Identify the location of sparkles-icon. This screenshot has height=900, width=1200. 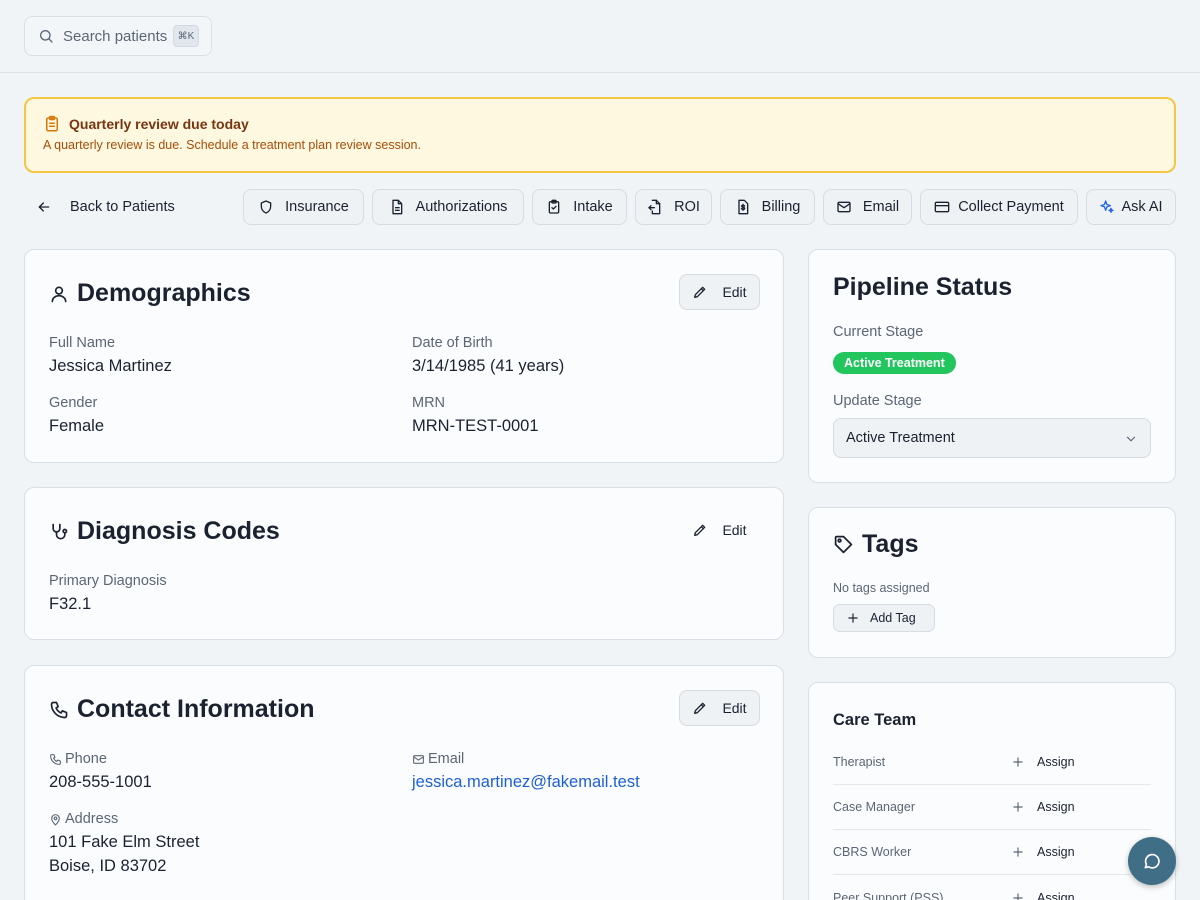
(1107, 207).